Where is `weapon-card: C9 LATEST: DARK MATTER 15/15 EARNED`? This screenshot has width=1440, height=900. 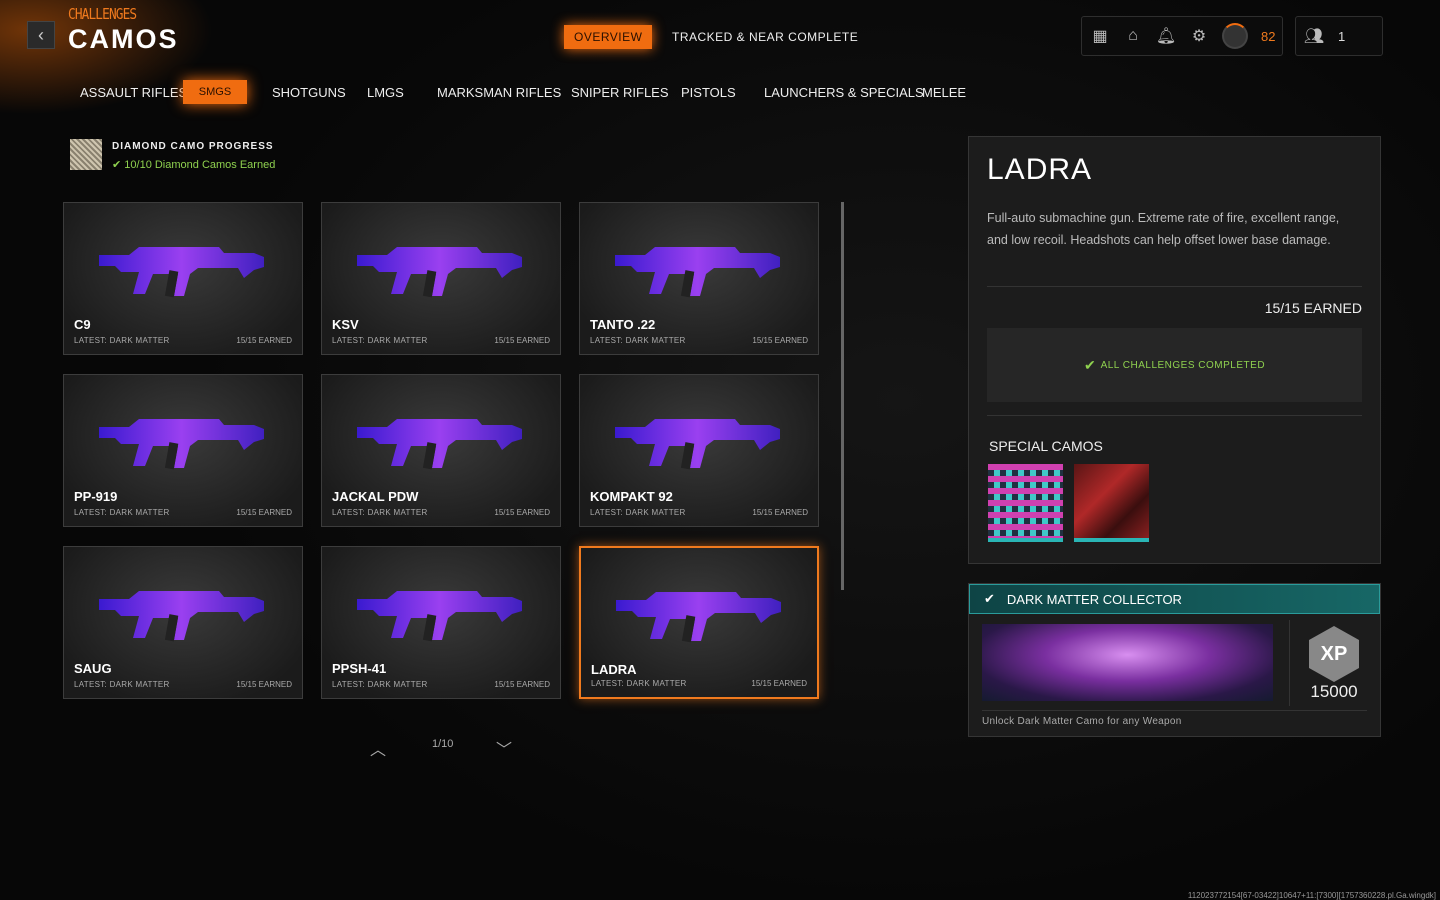 weapon-card: C9 LATEST: DARK MATTER 15/15 EARNED is located at coordinates (183, 278).